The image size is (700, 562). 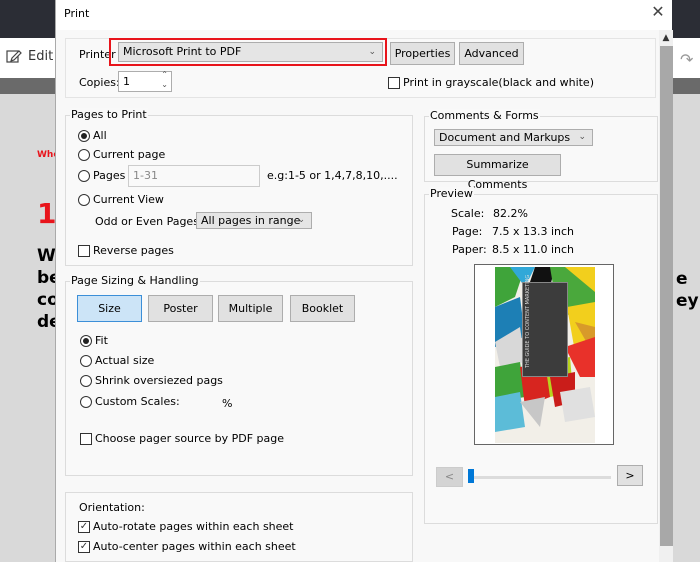 I want to click on grayscale-checkbox: Print in grayscale(black and white), so click(x=491, y=82).